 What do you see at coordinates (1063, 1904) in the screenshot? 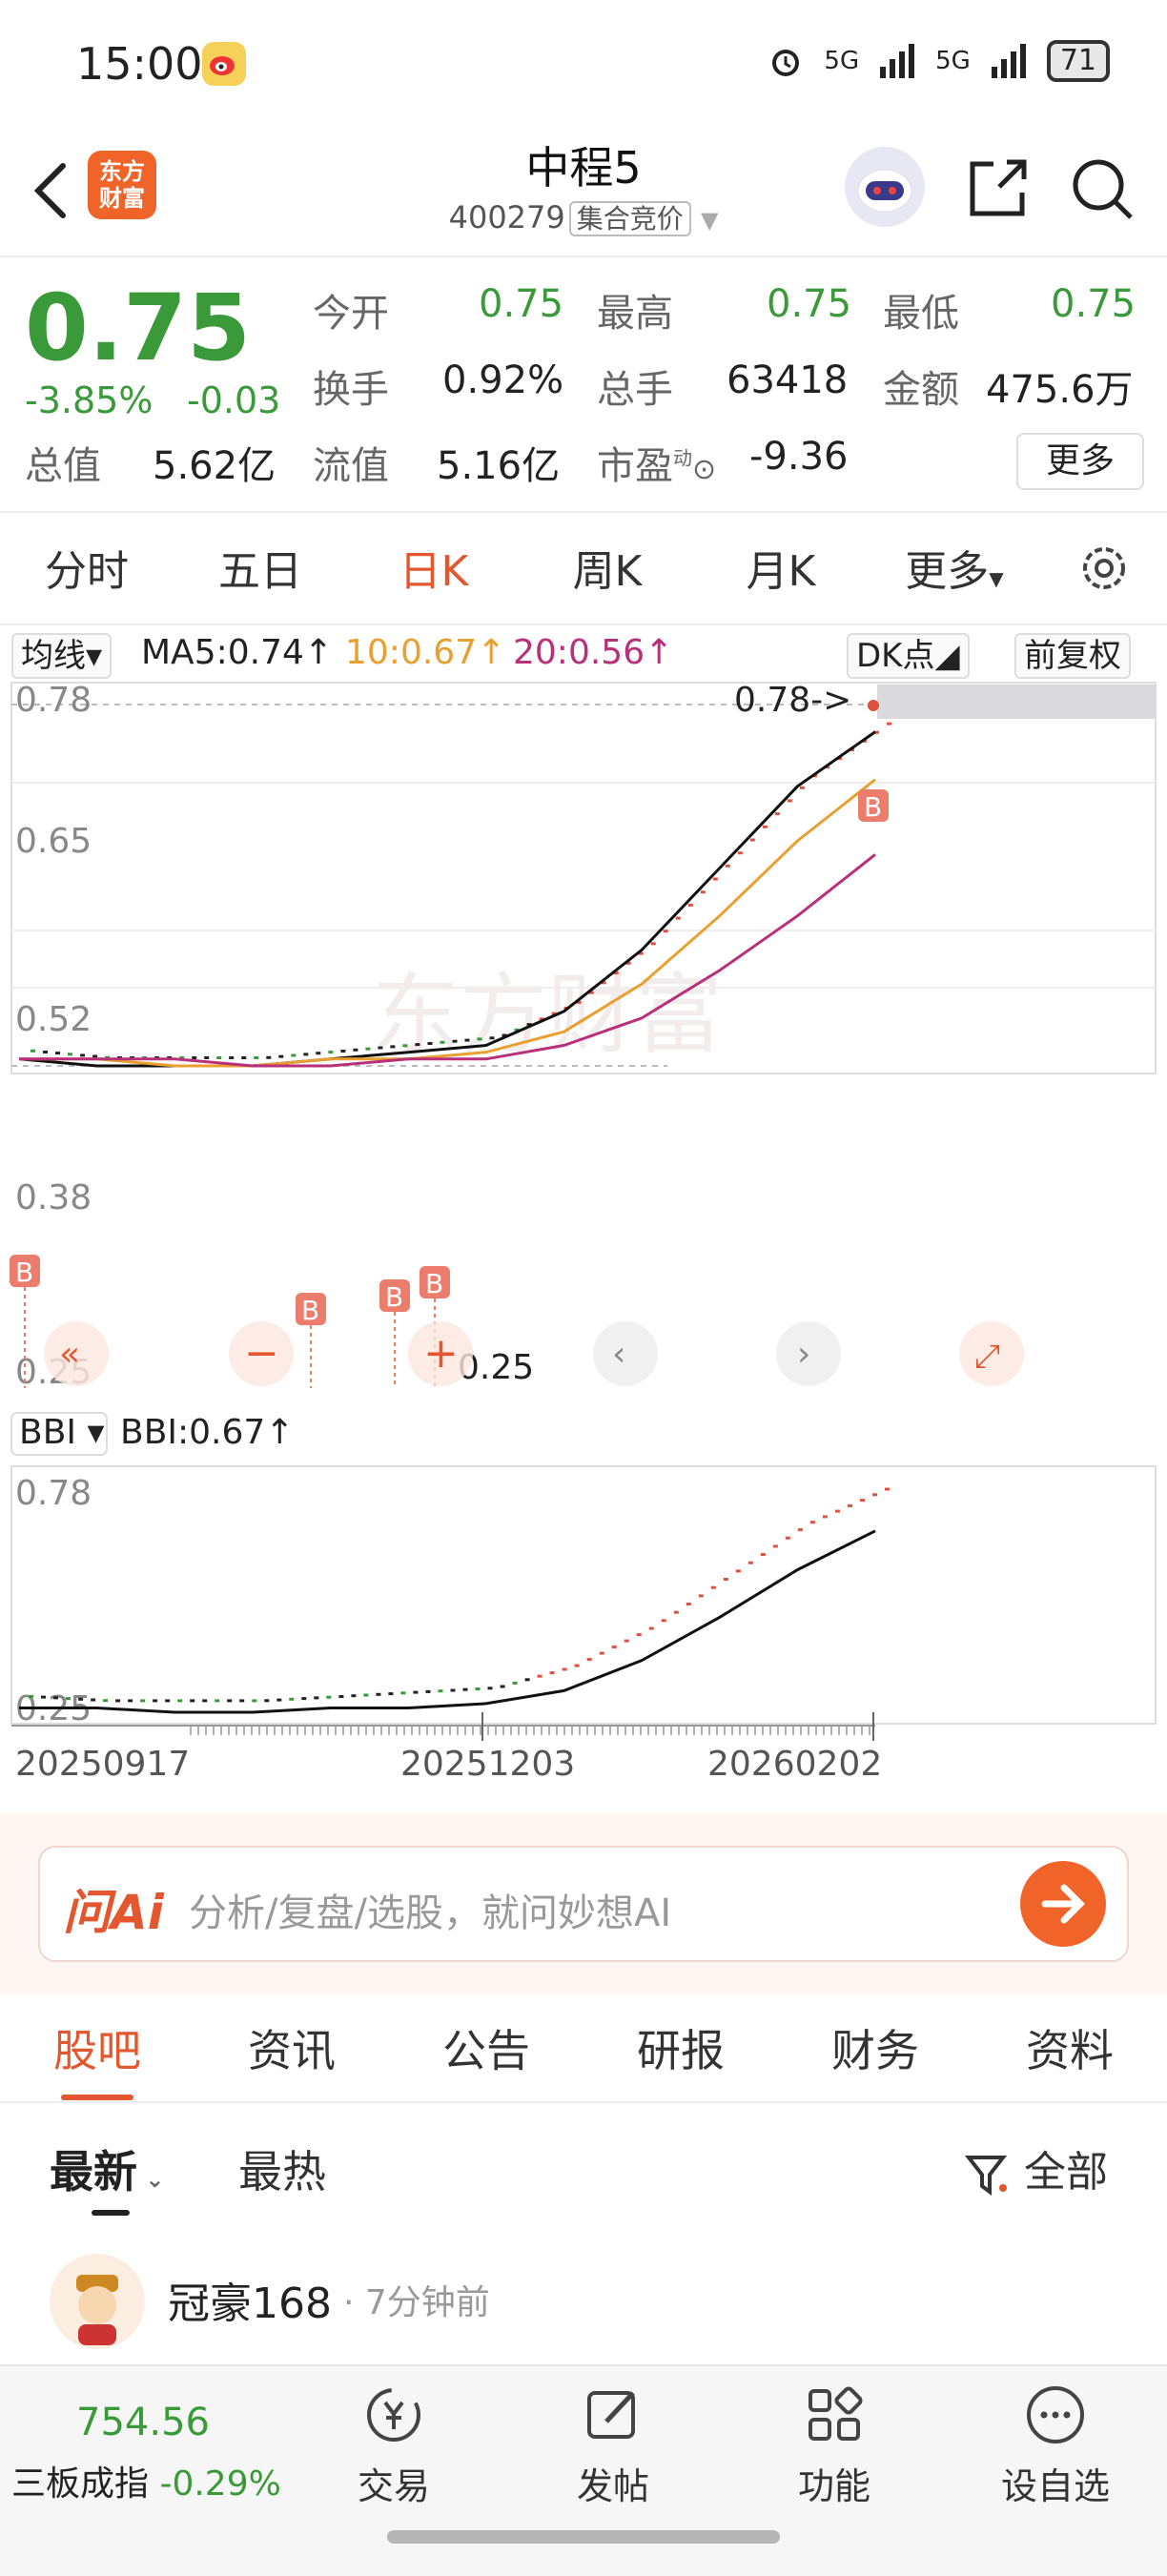
I see `ai-send-button` at bounding box center [1063, 1904].